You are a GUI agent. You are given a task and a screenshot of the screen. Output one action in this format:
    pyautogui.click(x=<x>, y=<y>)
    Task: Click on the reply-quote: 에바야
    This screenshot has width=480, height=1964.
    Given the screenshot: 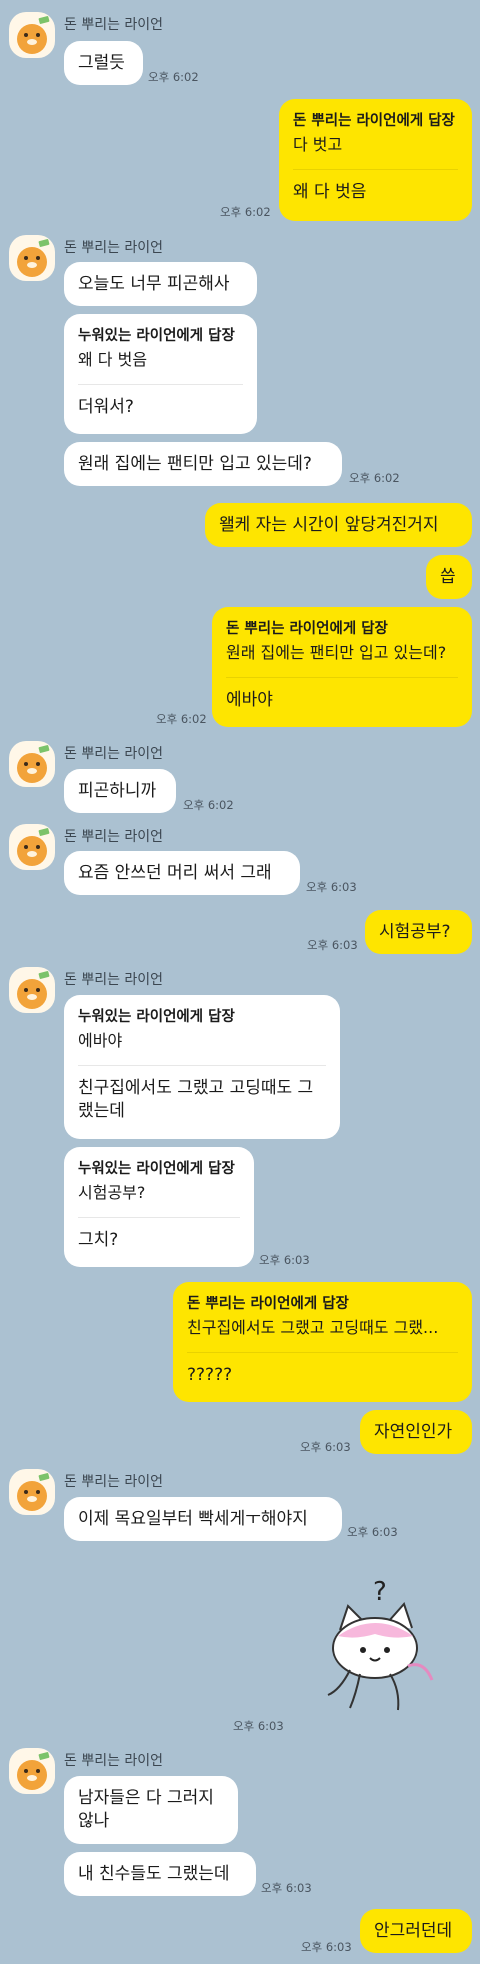 What is the action you would take?
    pyautogui.click(x=100, y=1040)
    